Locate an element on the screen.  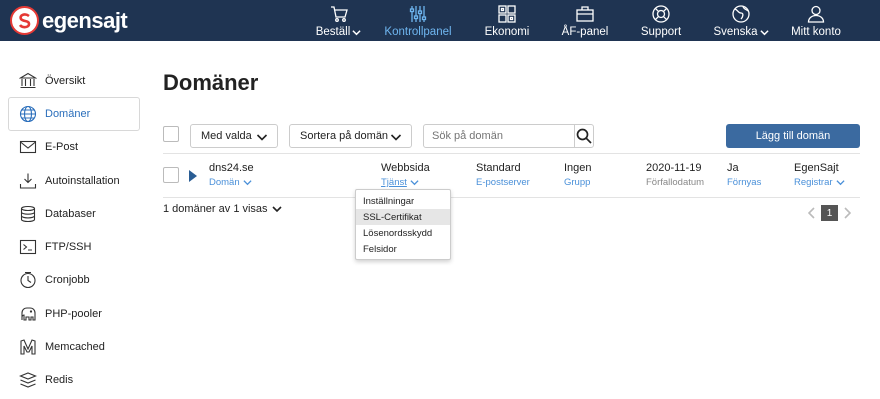
registrar-menu: Registrar is located at coordinates (819, 182).